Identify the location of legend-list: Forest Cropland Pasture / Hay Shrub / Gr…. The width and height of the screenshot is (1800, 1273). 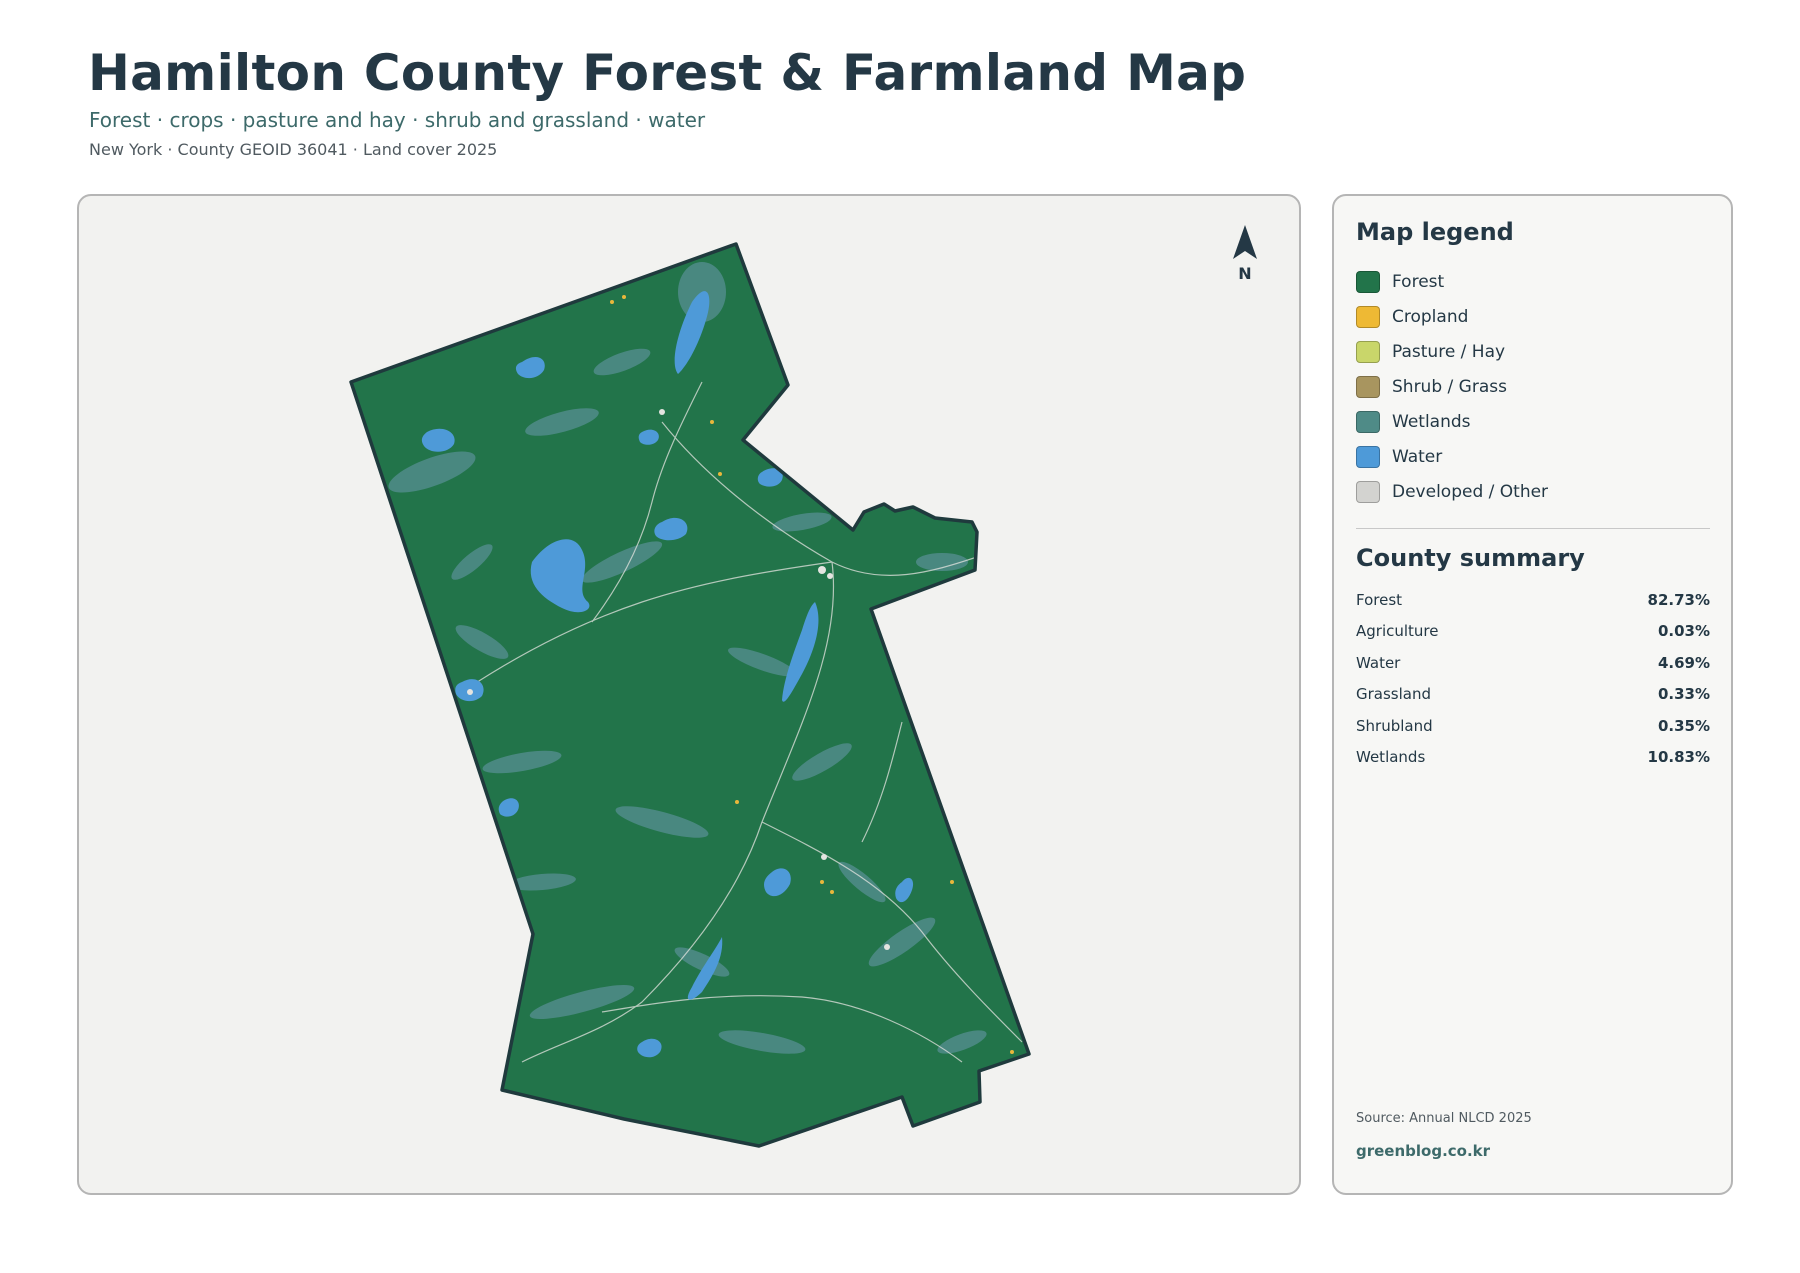
(1452, 386).